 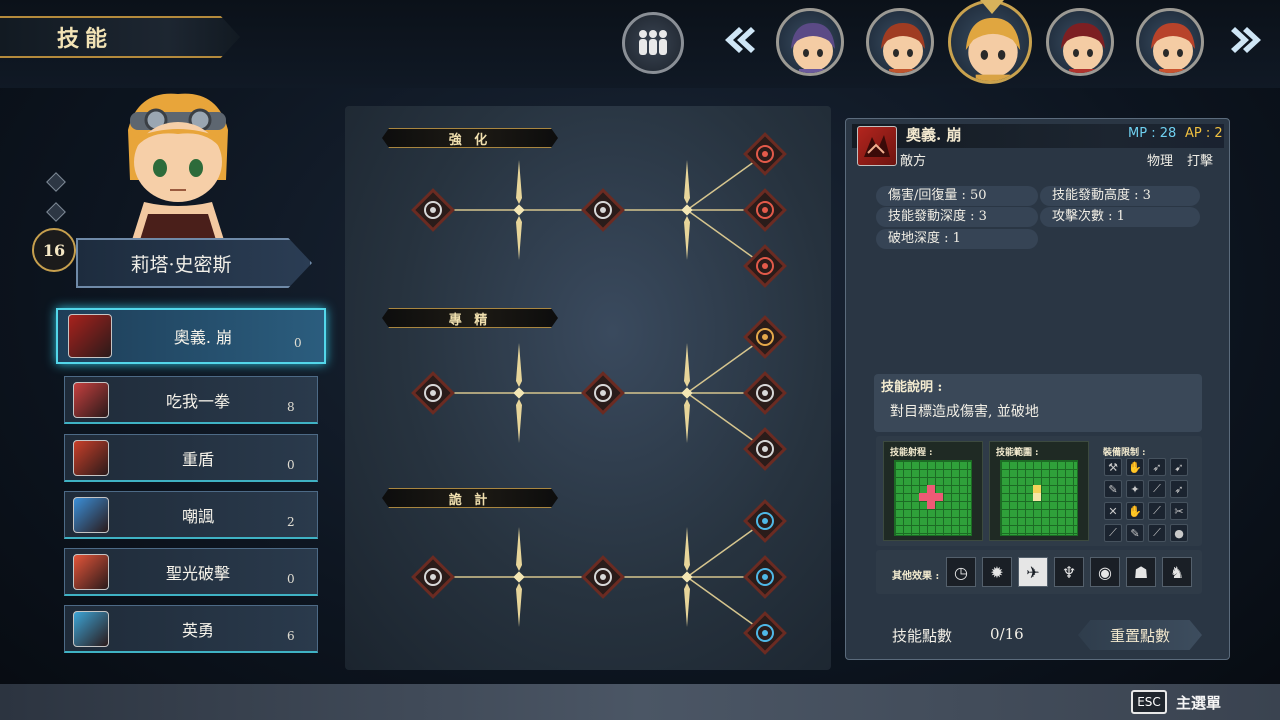 I want to click on holy-strike-icon, so click(x=91, y=571).